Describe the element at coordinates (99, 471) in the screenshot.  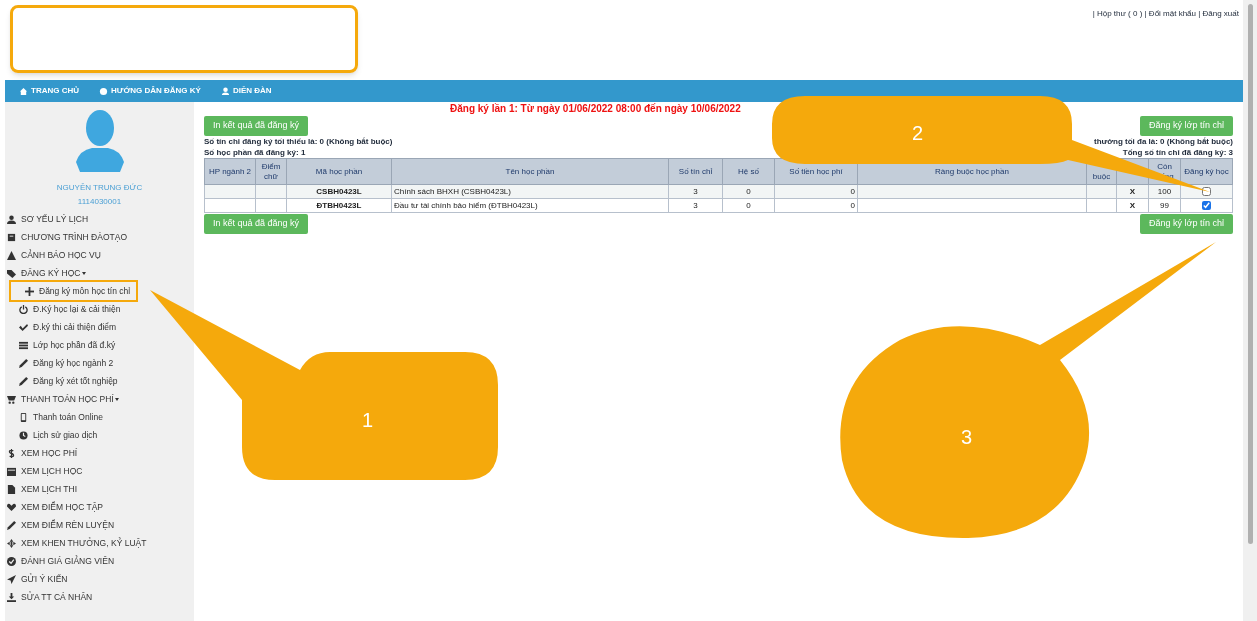
I see `sidebar-item: XEM LỊCH HỌC` at that location.